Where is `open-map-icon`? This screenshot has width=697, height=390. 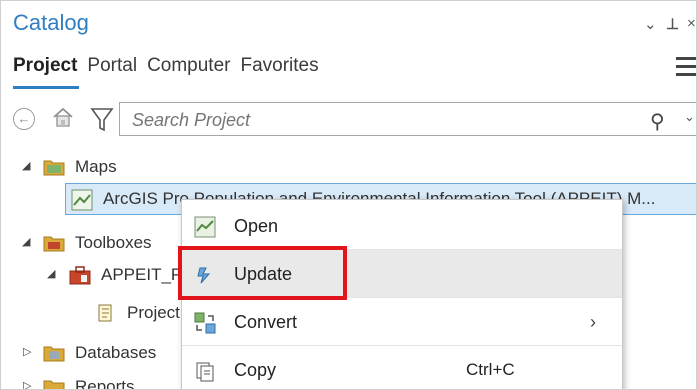 open-map-icon is located at coordinates (205, 227).